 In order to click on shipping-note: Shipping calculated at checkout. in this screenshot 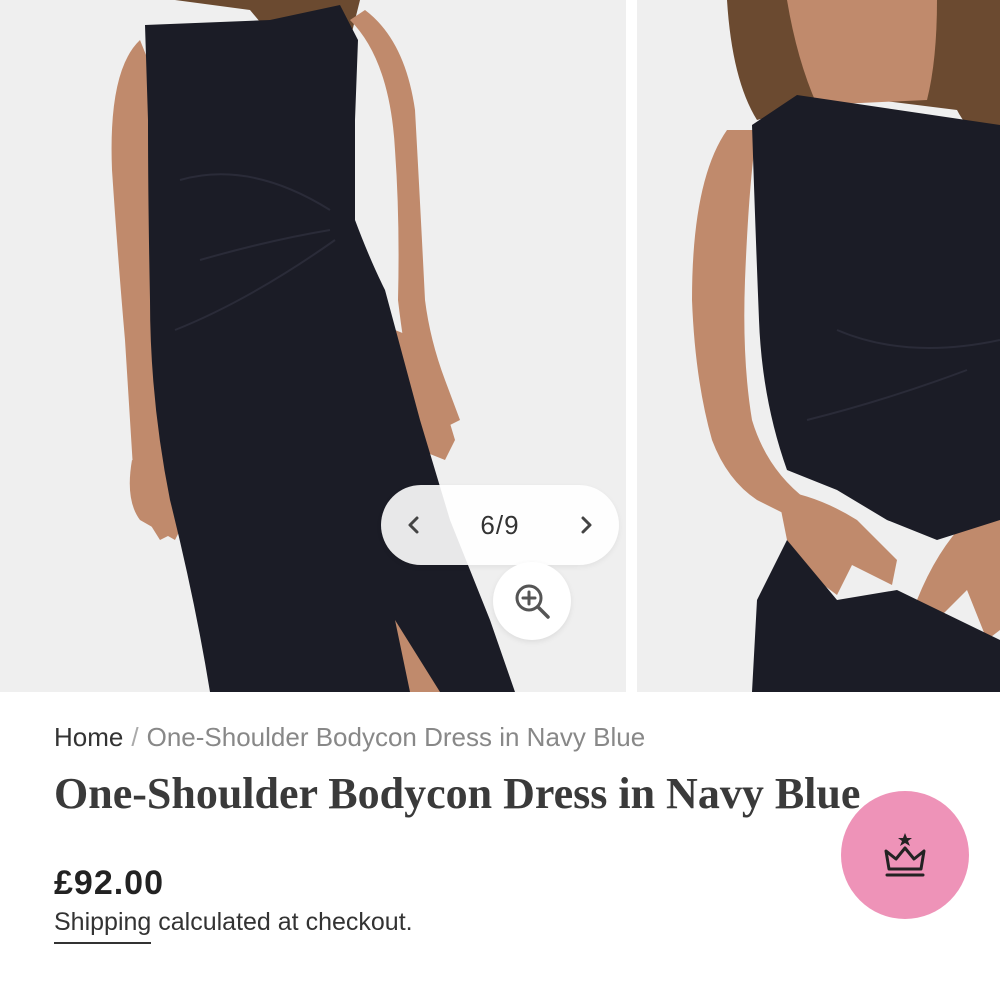, I will do `click(233, 926)`.